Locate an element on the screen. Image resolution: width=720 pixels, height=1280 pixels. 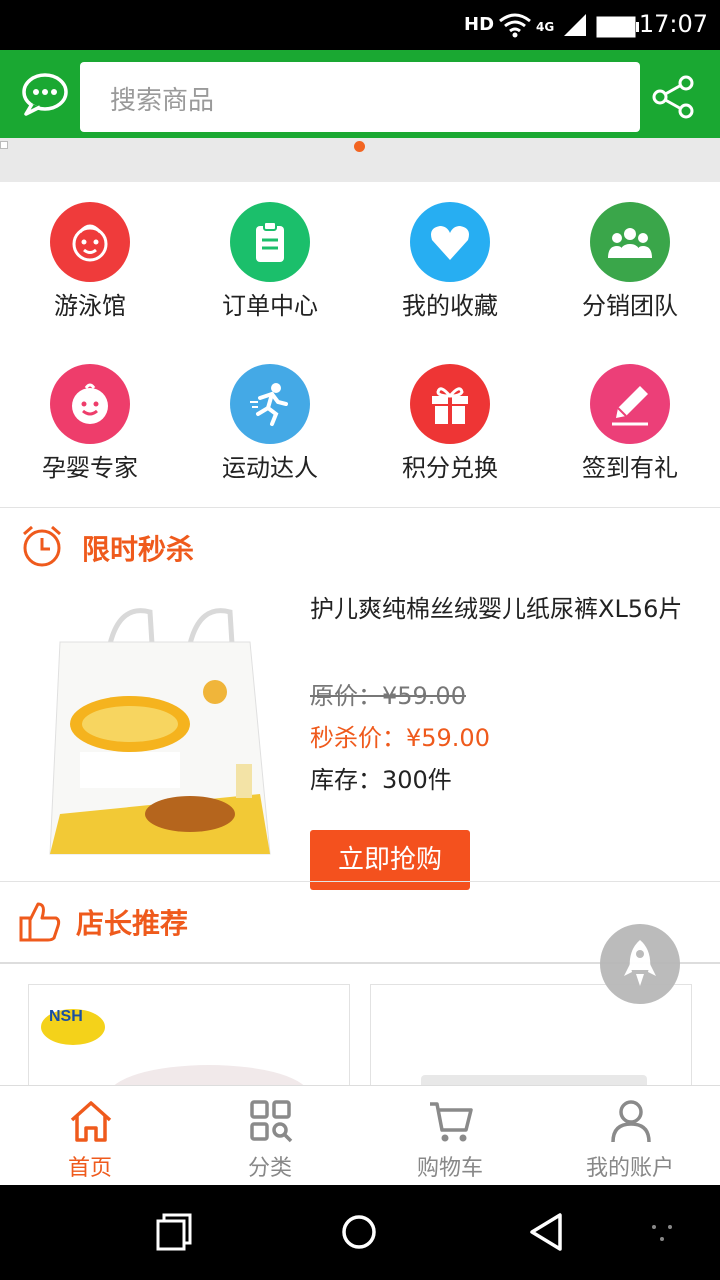
category-icon is located at coordinates (271, 1121).